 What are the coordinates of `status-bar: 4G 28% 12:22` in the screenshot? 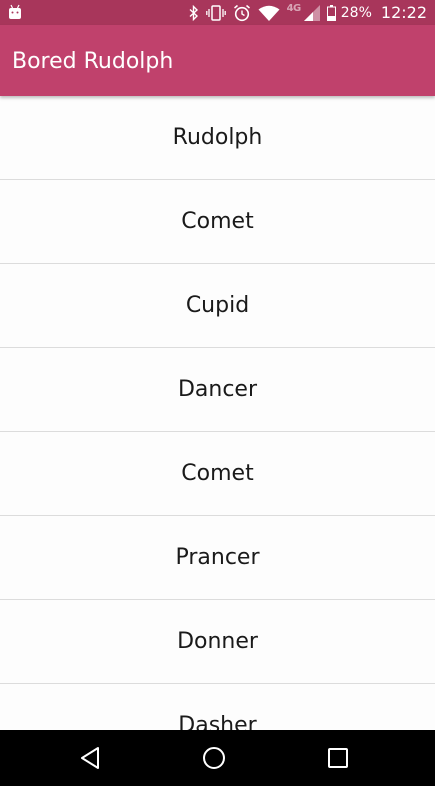 It's located at (217, 12).